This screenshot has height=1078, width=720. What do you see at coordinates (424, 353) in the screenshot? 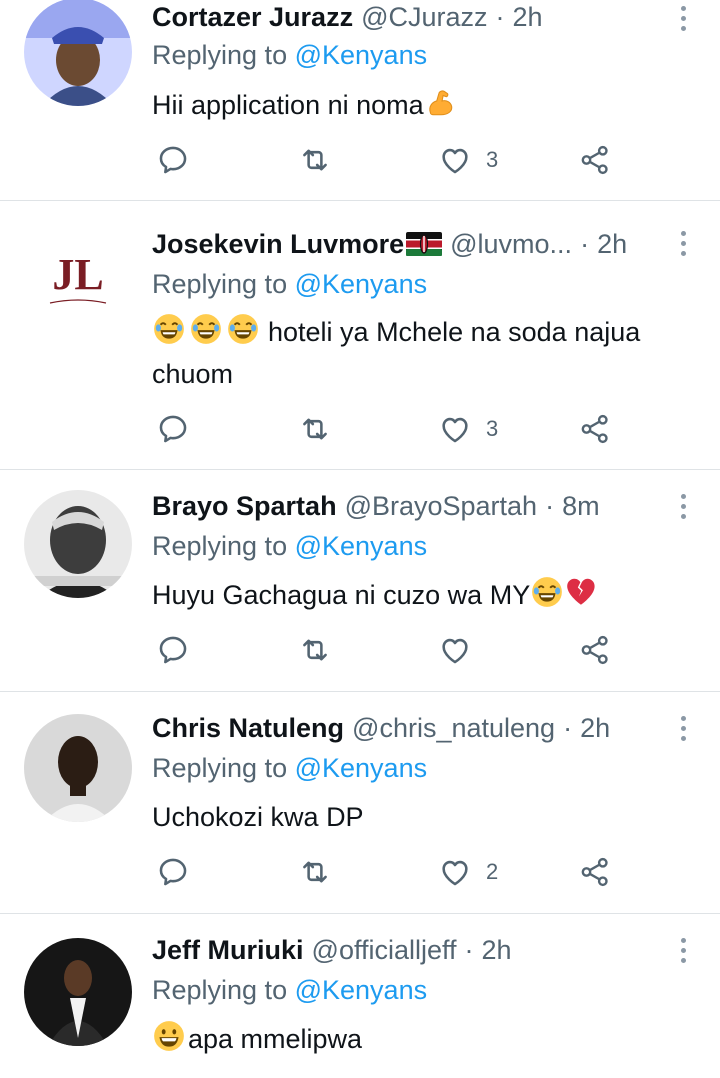
I see `tweet-text: hoteli ya Mchele na soda najua chuom` at bounding box center [424, 353].